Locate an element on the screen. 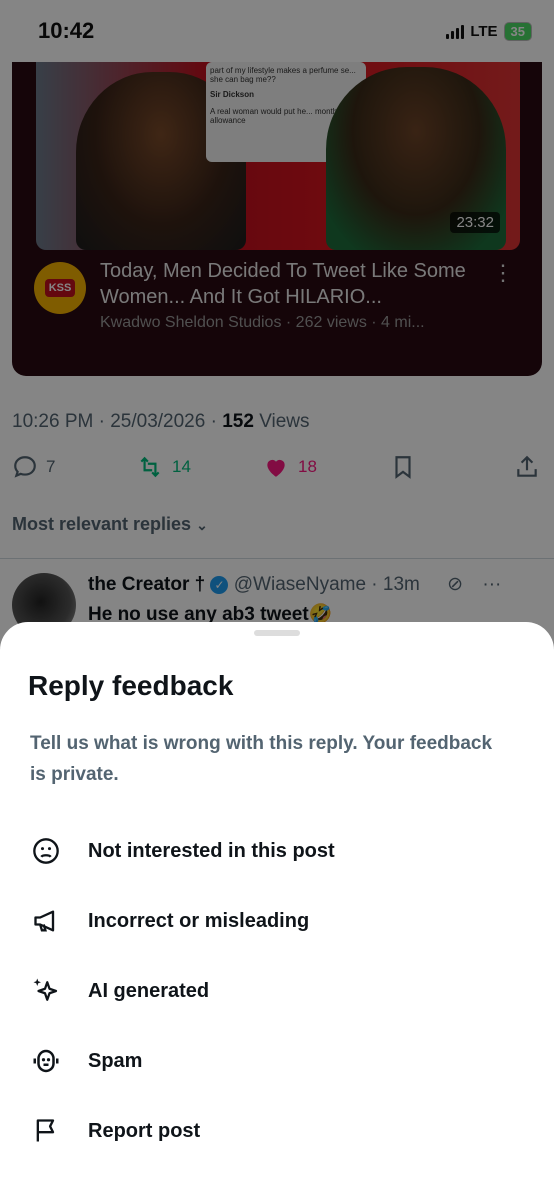  frown-icon is located at coordinates (46, 851).